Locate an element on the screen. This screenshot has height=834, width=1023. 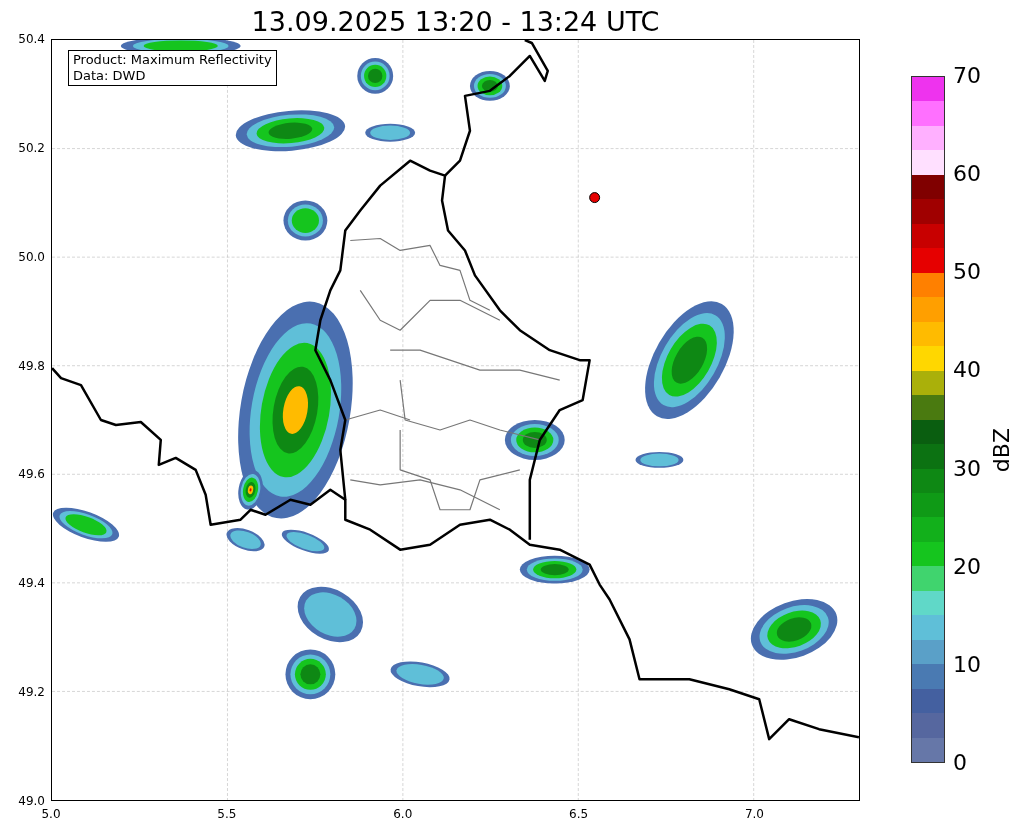
colorbar-tick-label: 50 is located at coordinates (967, 272).